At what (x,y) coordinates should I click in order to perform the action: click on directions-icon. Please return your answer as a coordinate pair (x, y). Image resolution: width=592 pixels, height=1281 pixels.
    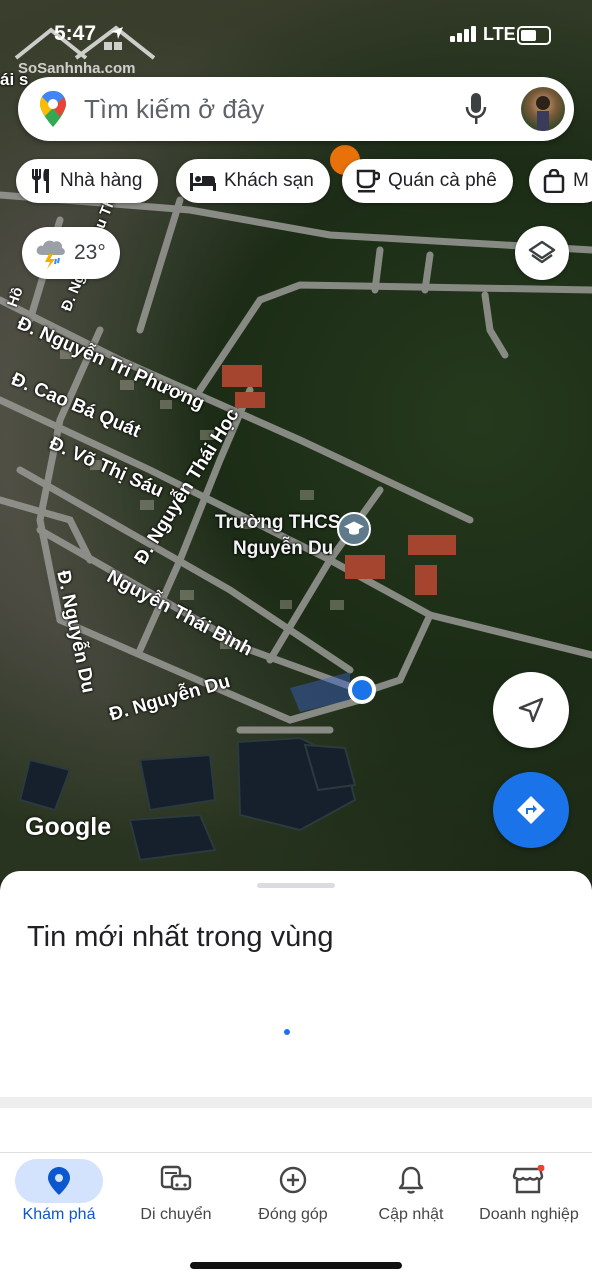
    Looking at the image, I should click on (531, 810).